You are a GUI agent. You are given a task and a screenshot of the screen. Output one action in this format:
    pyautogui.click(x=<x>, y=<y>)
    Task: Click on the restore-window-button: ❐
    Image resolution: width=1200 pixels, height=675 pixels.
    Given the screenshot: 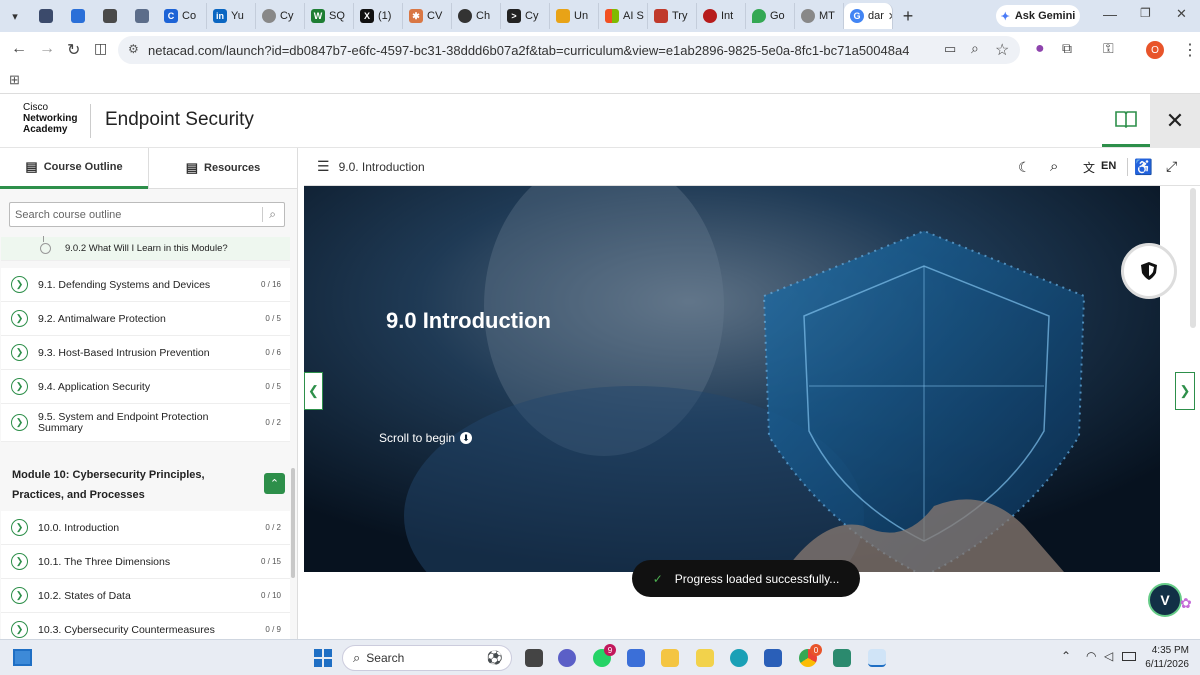 What is the action you would take?
    pyautogui.click(x=1145, y=13)
    